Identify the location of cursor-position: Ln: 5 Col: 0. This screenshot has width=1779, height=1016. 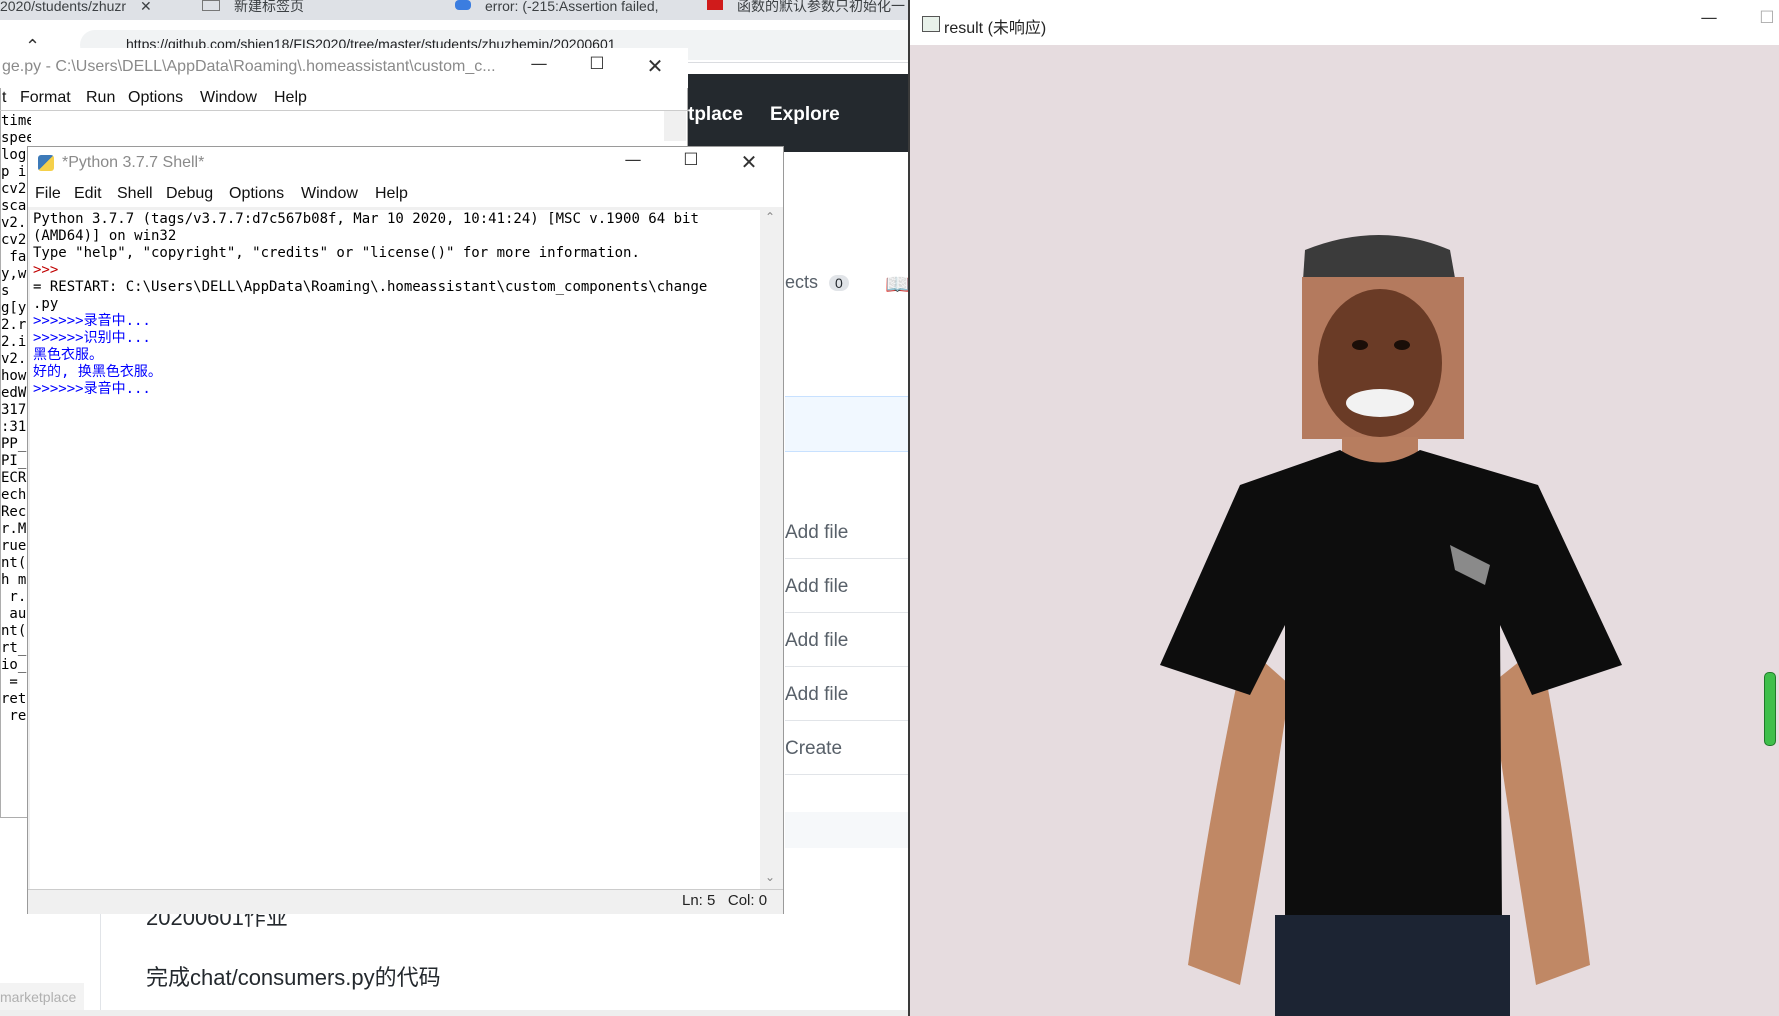
(725, 900).